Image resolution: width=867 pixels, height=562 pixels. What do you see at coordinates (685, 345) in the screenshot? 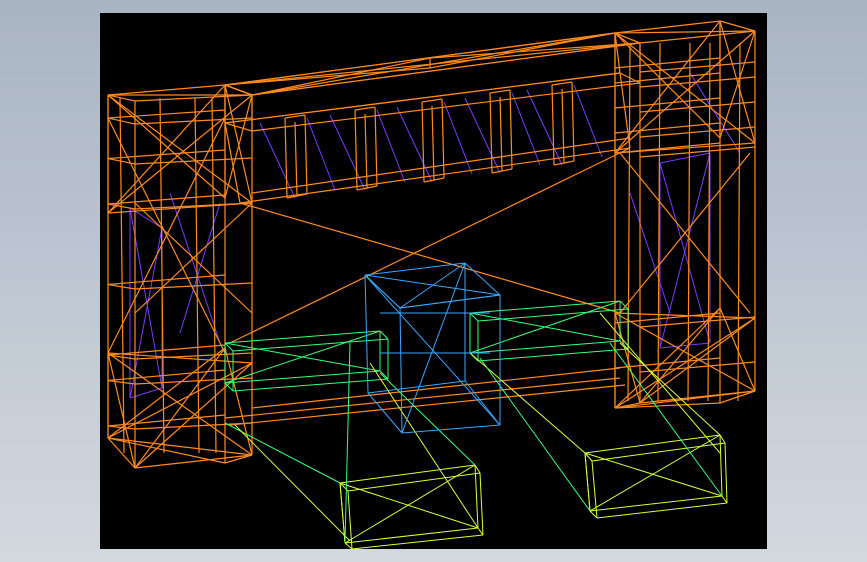
I see `right-inner-panel` at bounding box center [685, 345].